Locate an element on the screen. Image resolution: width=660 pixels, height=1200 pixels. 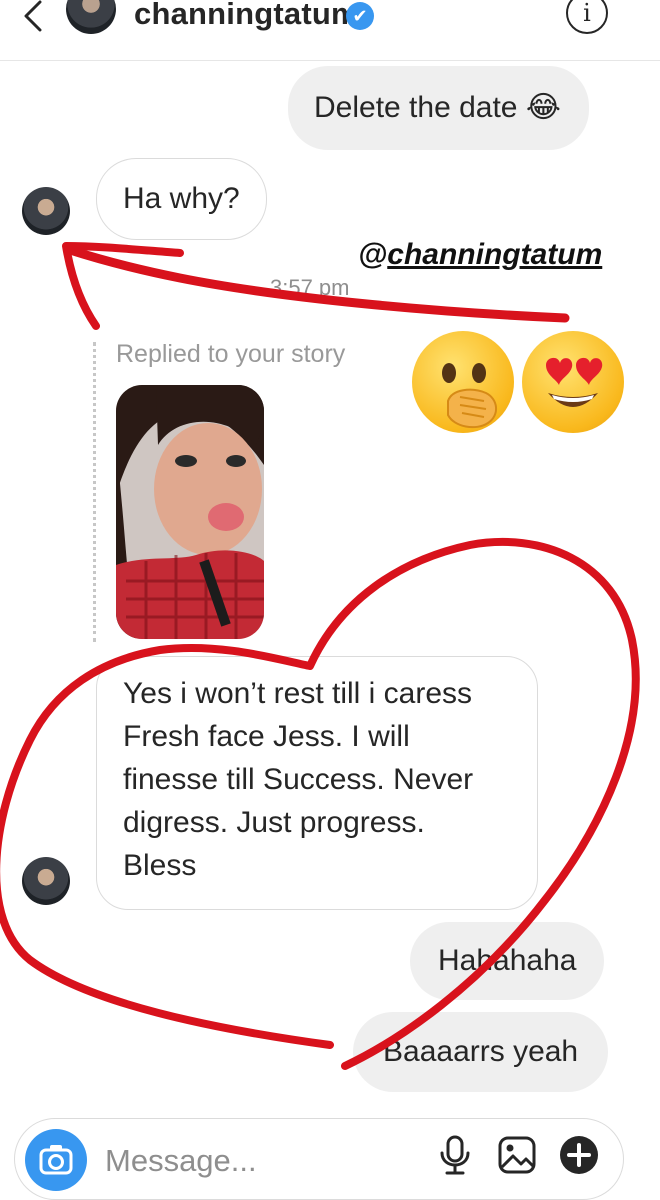
username: channingtatum is located at coordinates (246, 16).